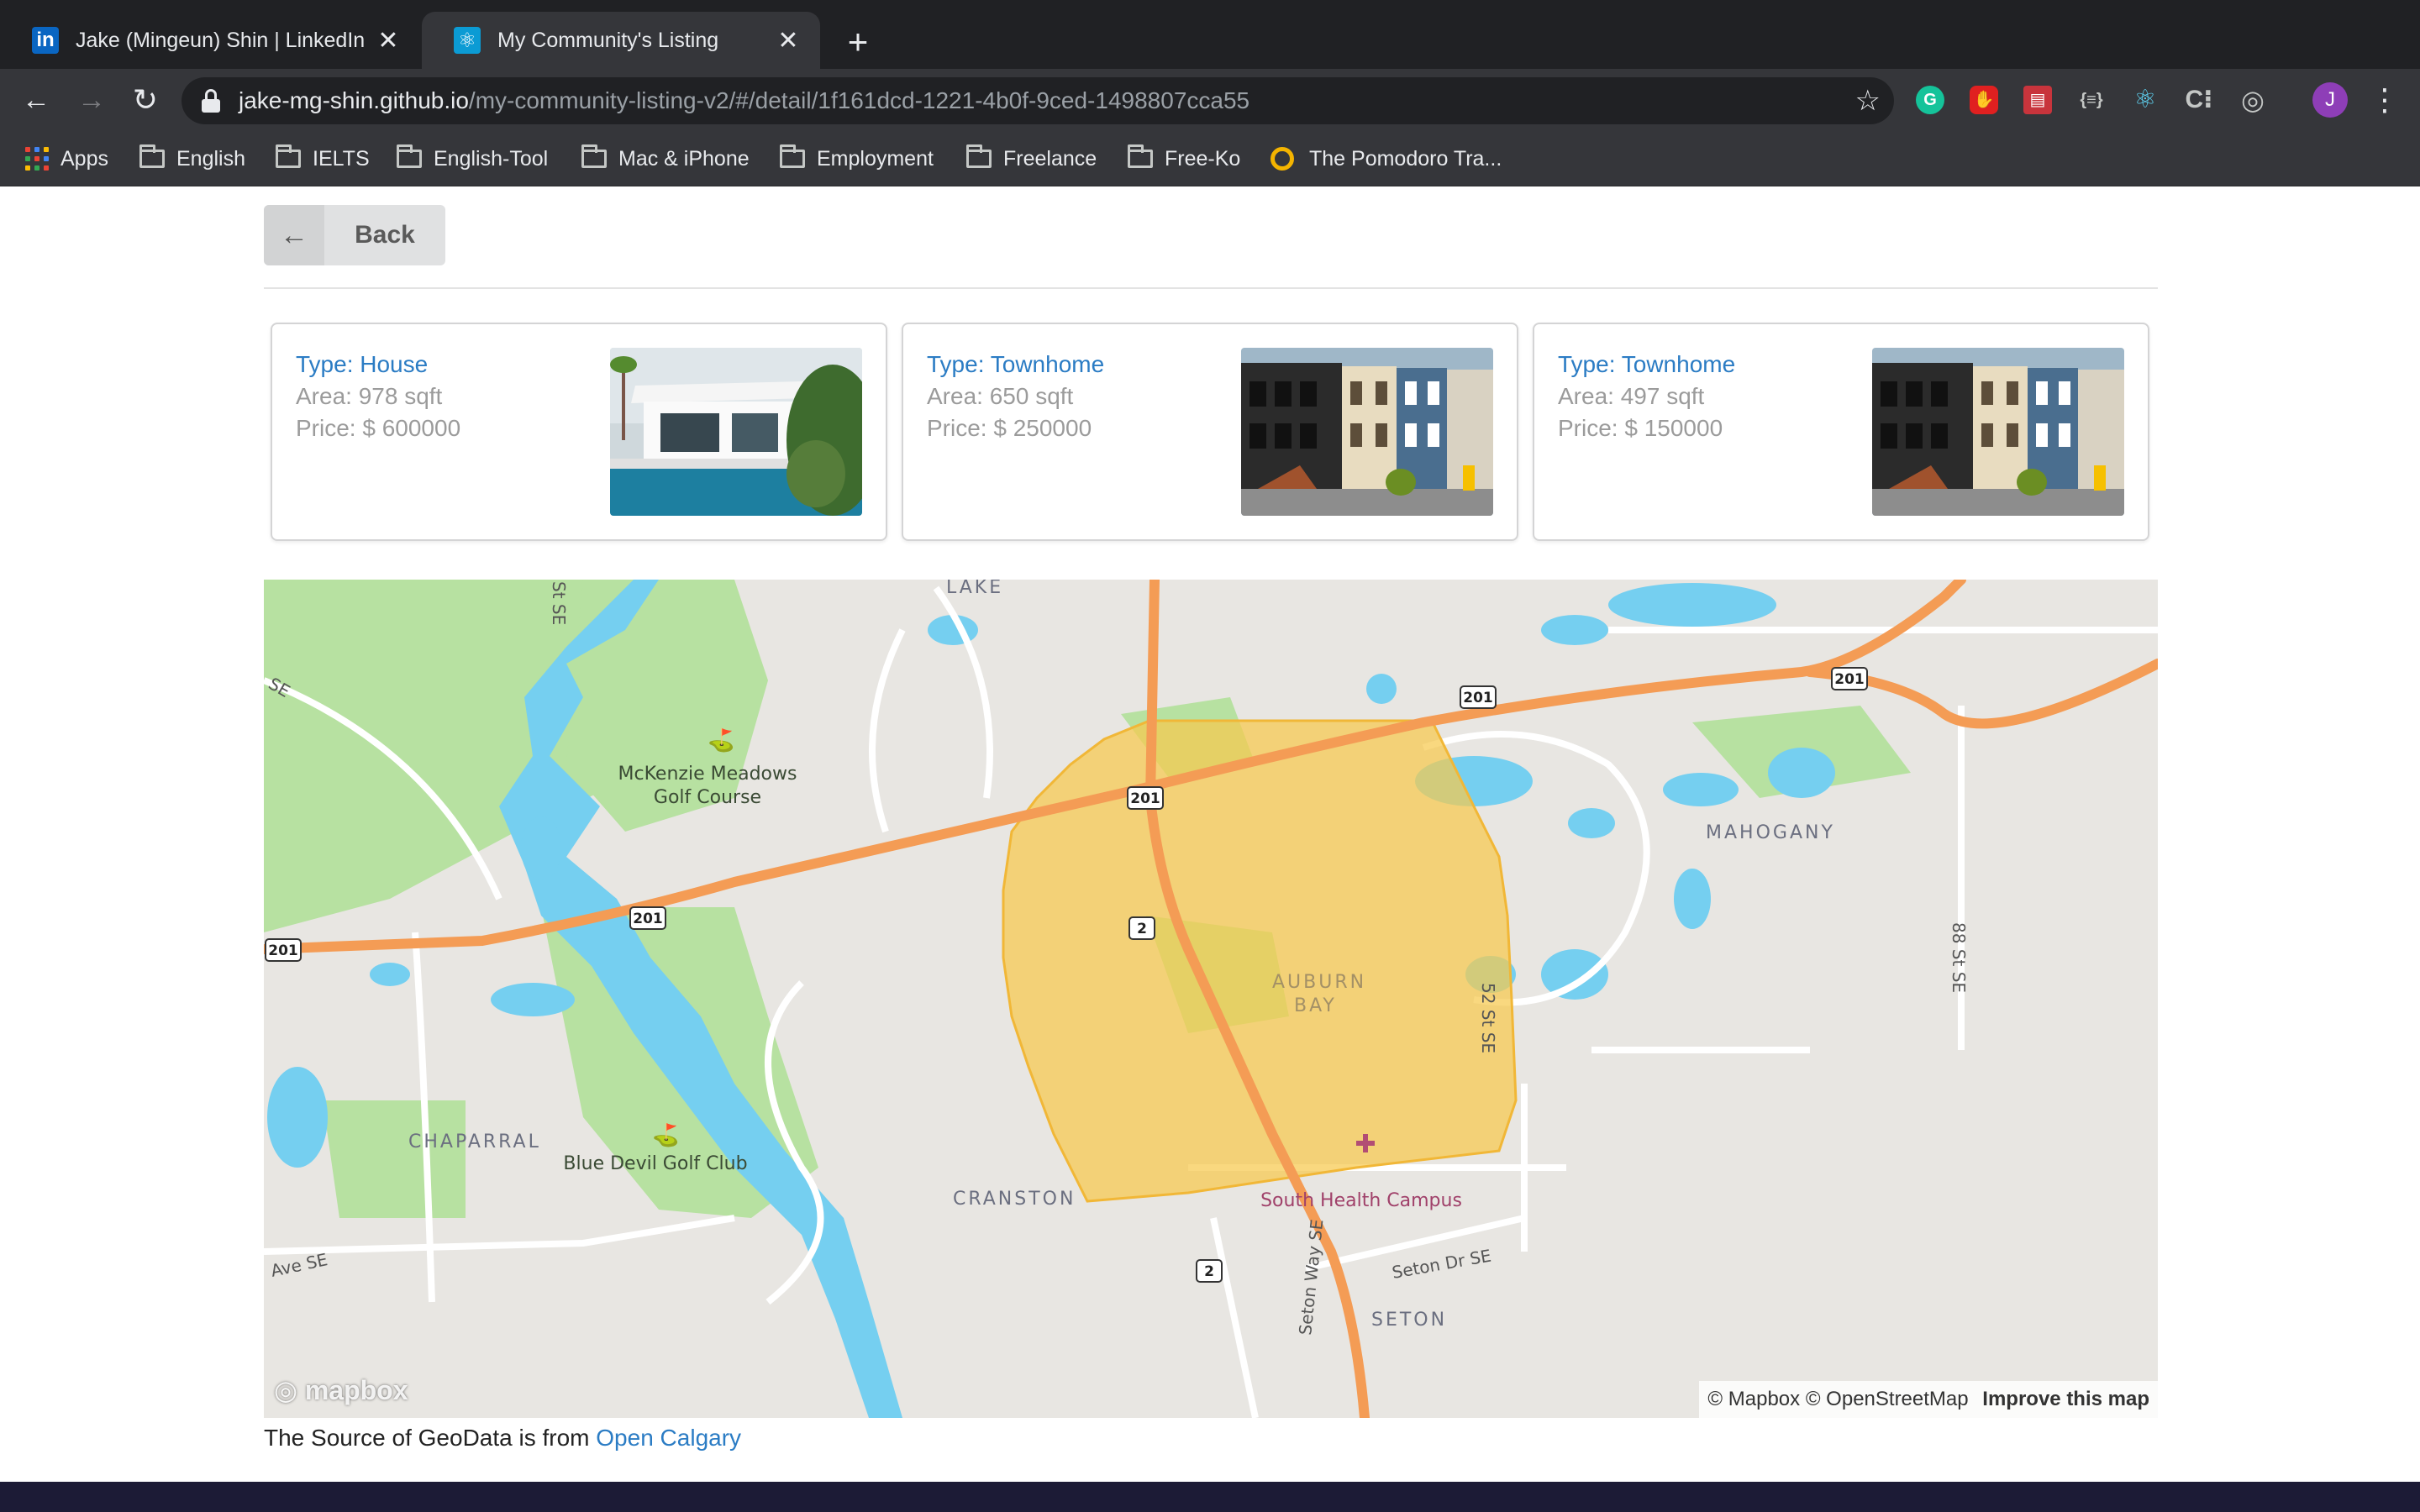 This screenshot has width=2420, height=1512. What do you see at coordinates (668, 1438) in the screenshot?
I see `open-calgary-link: Open Calgary` at bounding box center [668, 1438].